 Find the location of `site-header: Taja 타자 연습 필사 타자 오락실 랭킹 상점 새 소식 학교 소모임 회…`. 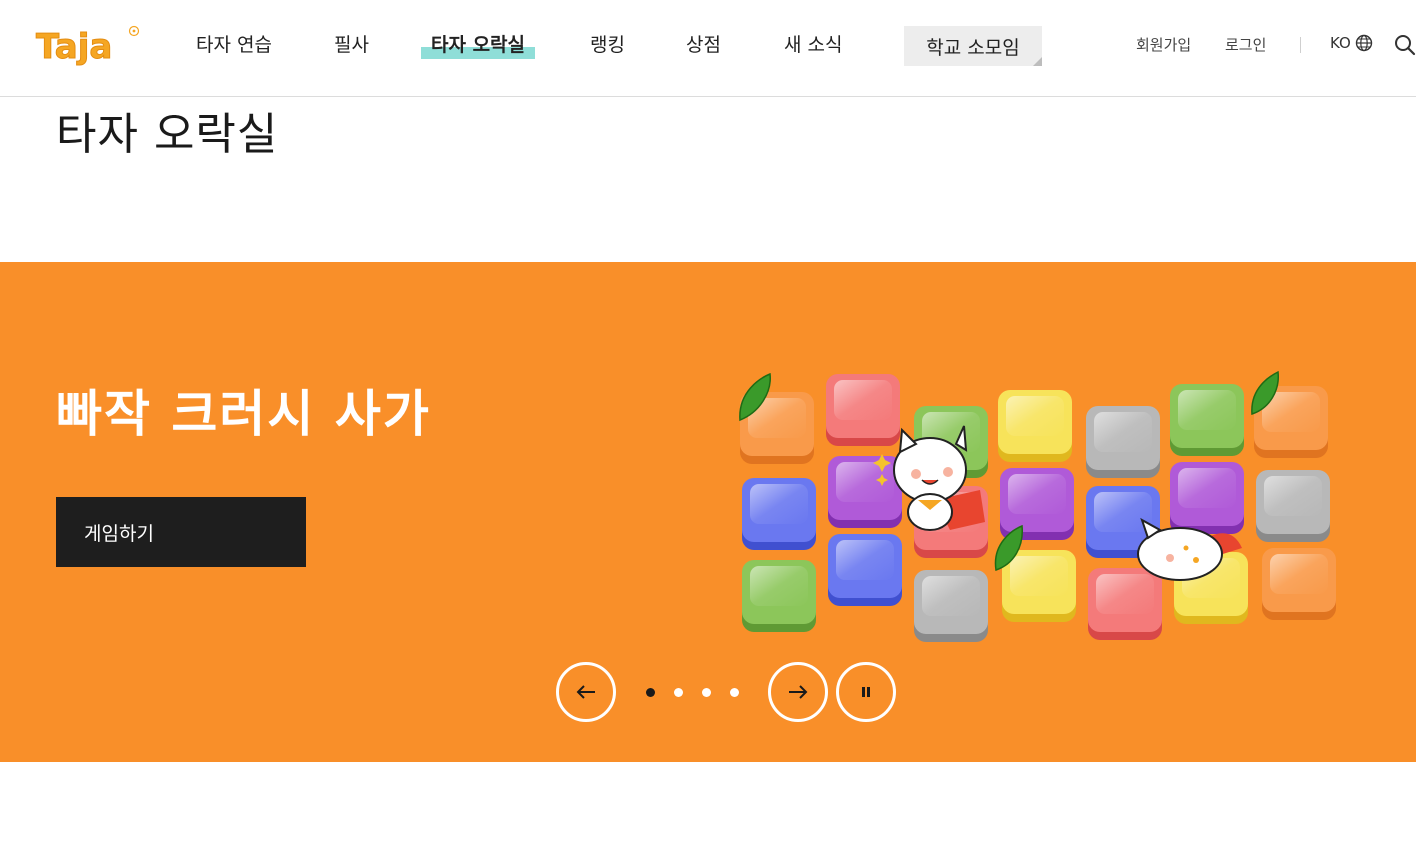

site-header: Taja 타자 연습 필사 타자 오락실 랭킹 상점 새 소식 학교 소모임 회… is located at coordinates (708, 48).